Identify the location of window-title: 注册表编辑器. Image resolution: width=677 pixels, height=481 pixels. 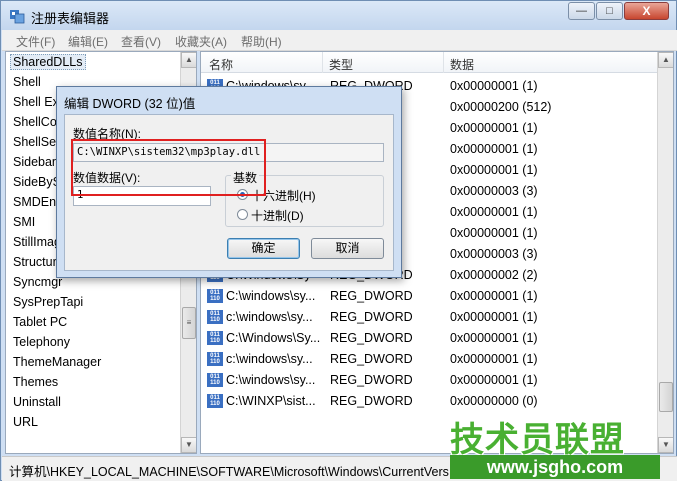
(70, 18).